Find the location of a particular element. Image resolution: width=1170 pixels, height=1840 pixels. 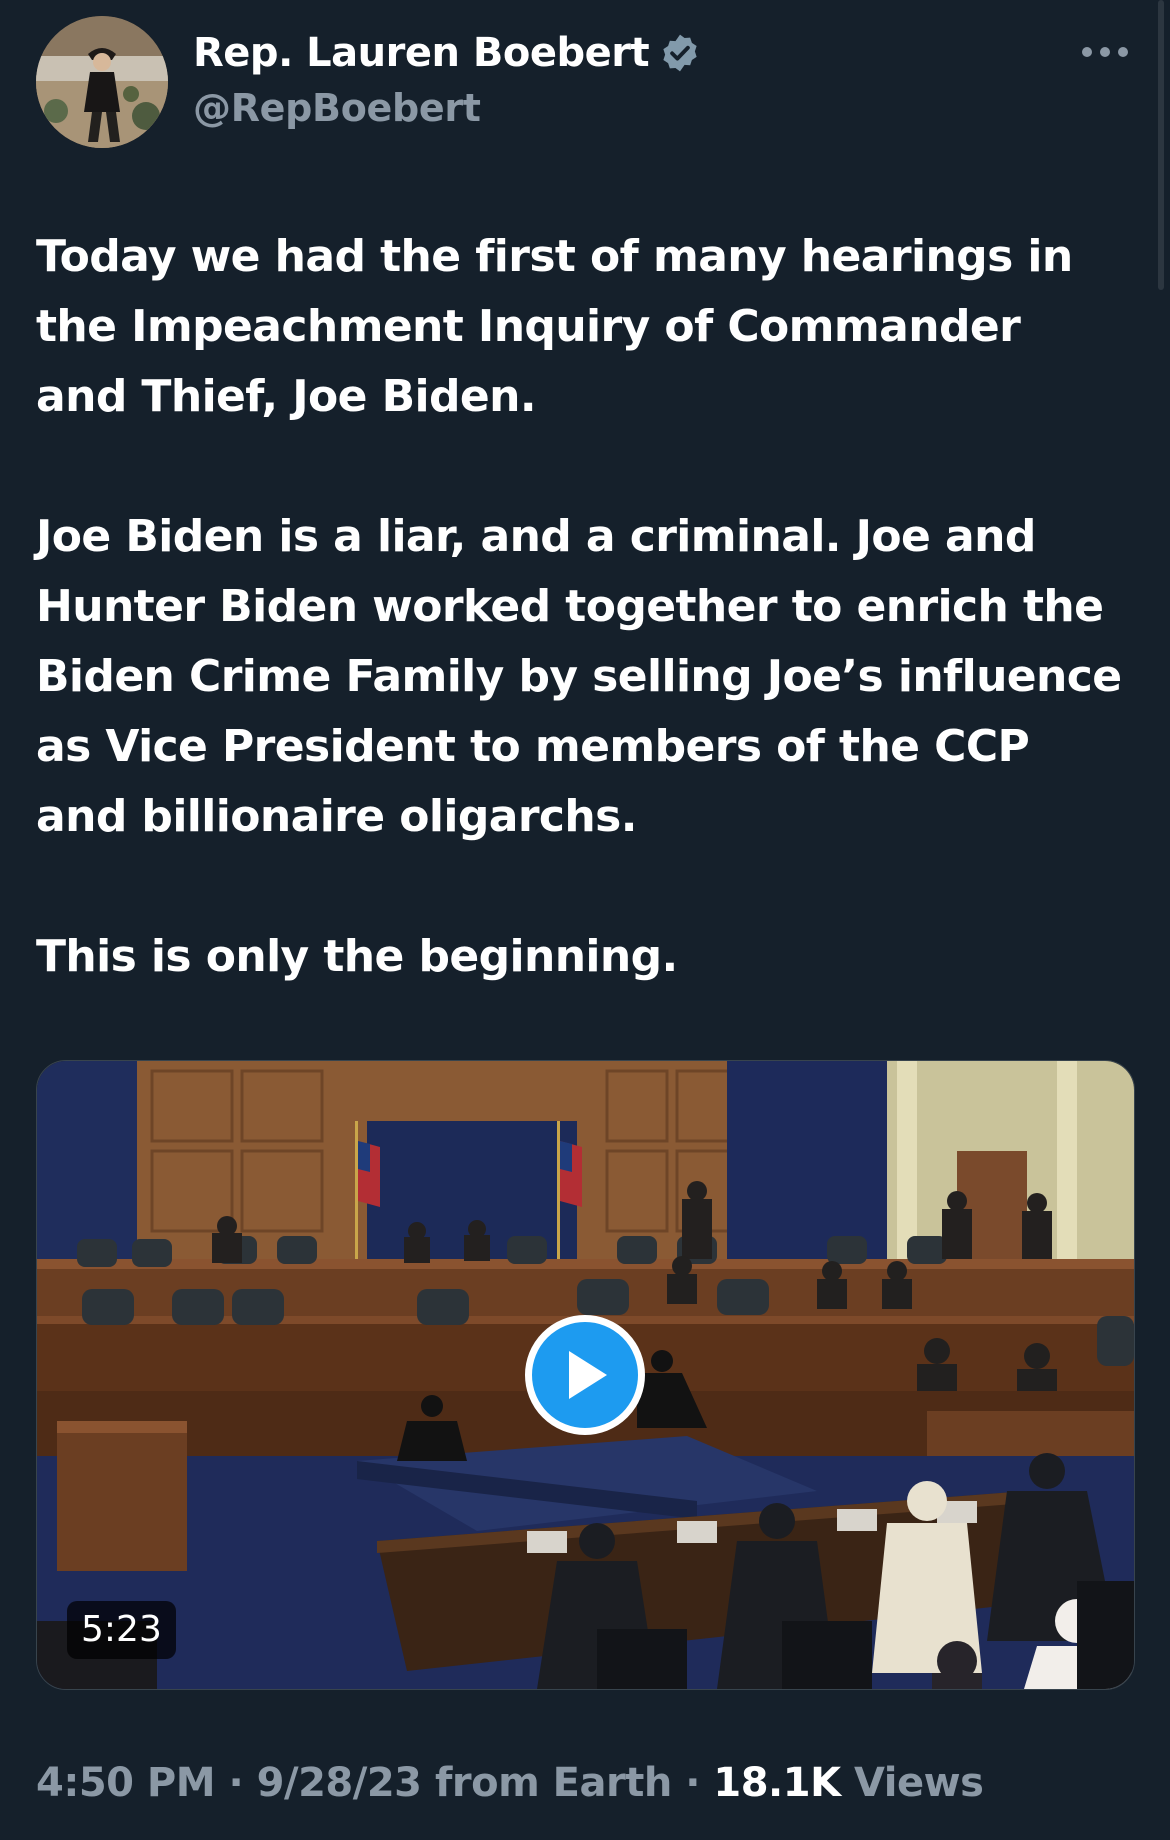

play-button is located at coordinates (585, 1375).